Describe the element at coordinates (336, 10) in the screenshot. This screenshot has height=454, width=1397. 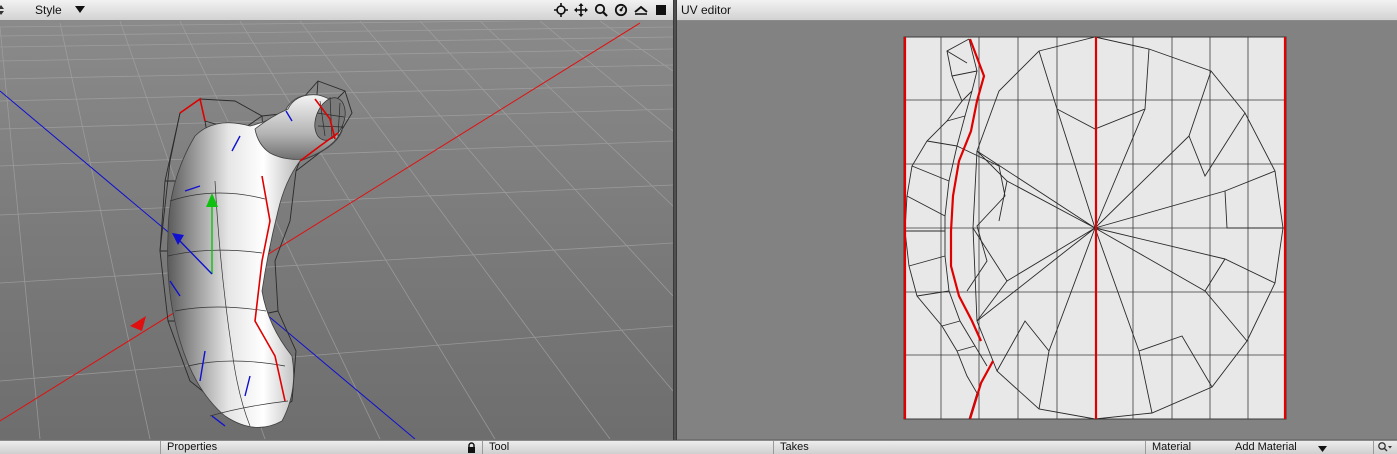
I see `viewport-header: Style` at that location.